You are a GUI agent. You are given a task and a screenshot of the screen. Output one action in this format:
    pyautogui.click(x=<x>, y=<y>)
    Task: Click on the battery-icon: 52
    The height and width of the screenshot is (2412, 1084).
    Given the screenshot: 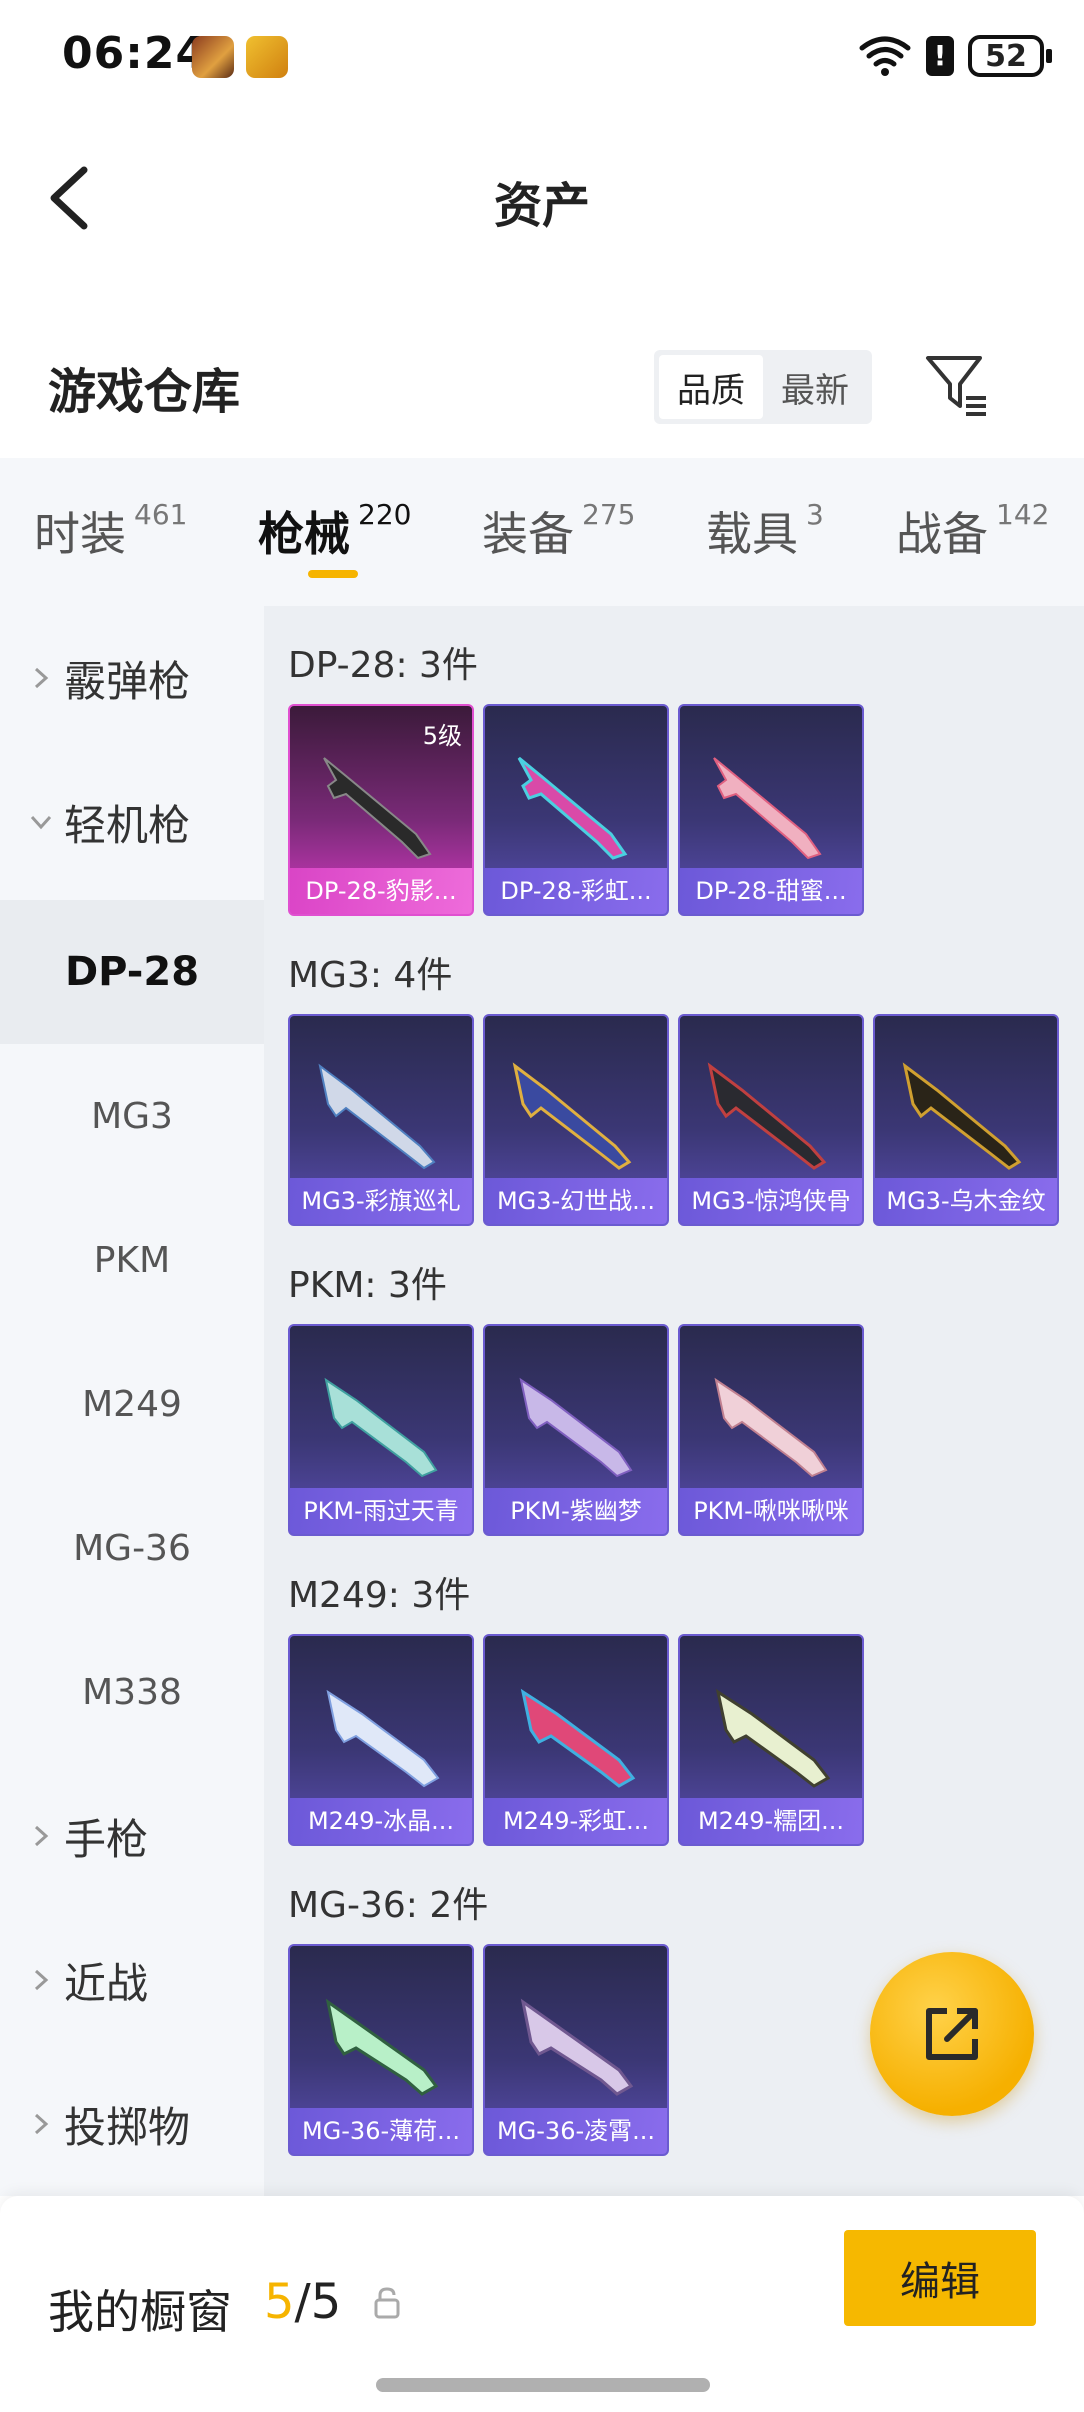 What is the action you would take?
    pyautogui.click(x=1010, y=56)
    